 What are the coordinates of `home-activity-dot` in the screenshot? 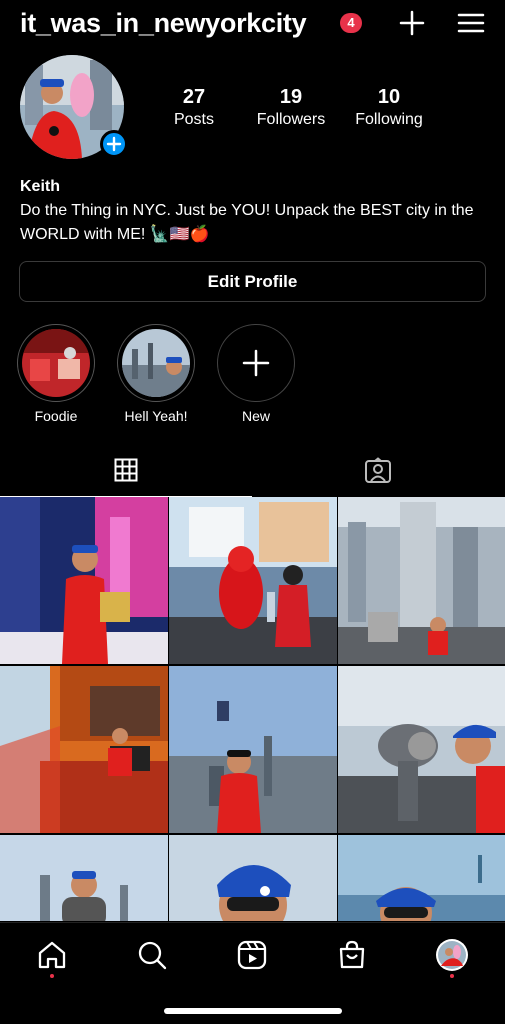 It's located at (52, 976).